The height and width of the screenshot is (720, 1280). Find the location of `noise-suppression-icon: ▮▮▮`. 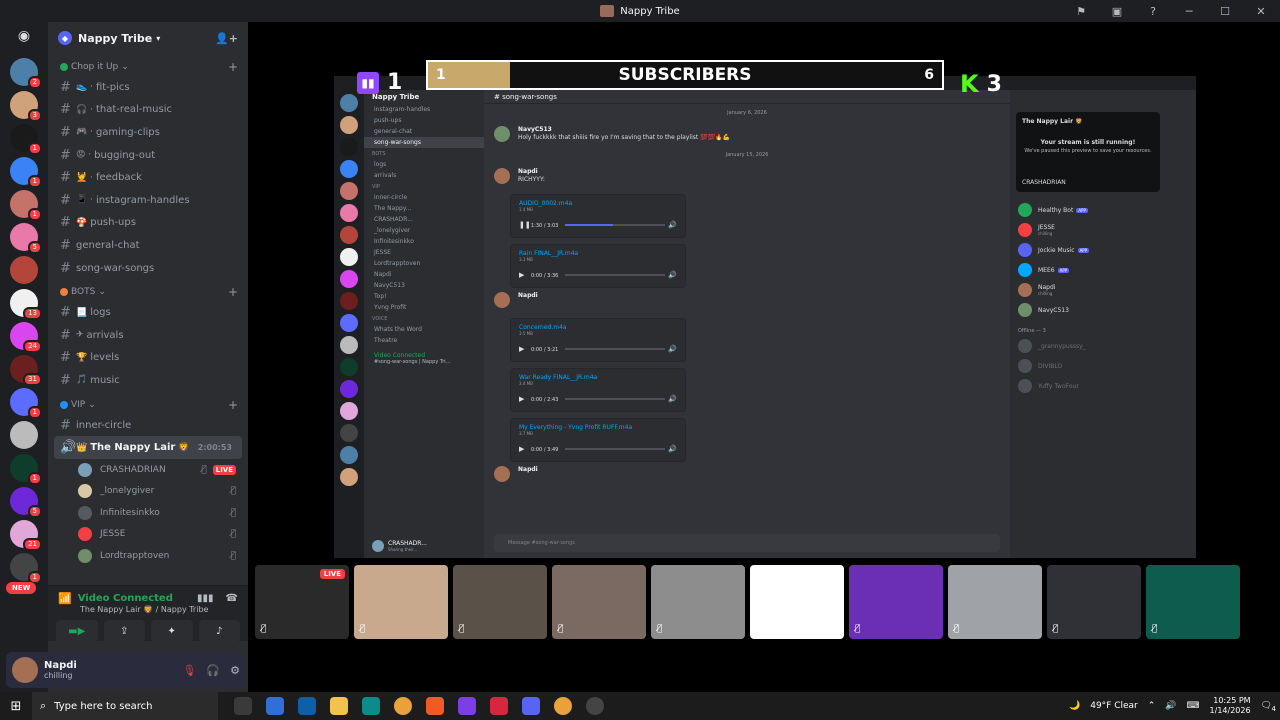

noise-suppression-icon: ▮▮▮ is located at coordinates (205, 598).